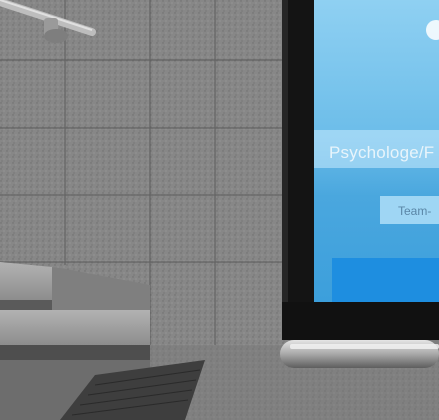 The image size is (439, 420). Describe the element at coordinates (385, 280) in the screenshot. I see `screen-button` at that location.